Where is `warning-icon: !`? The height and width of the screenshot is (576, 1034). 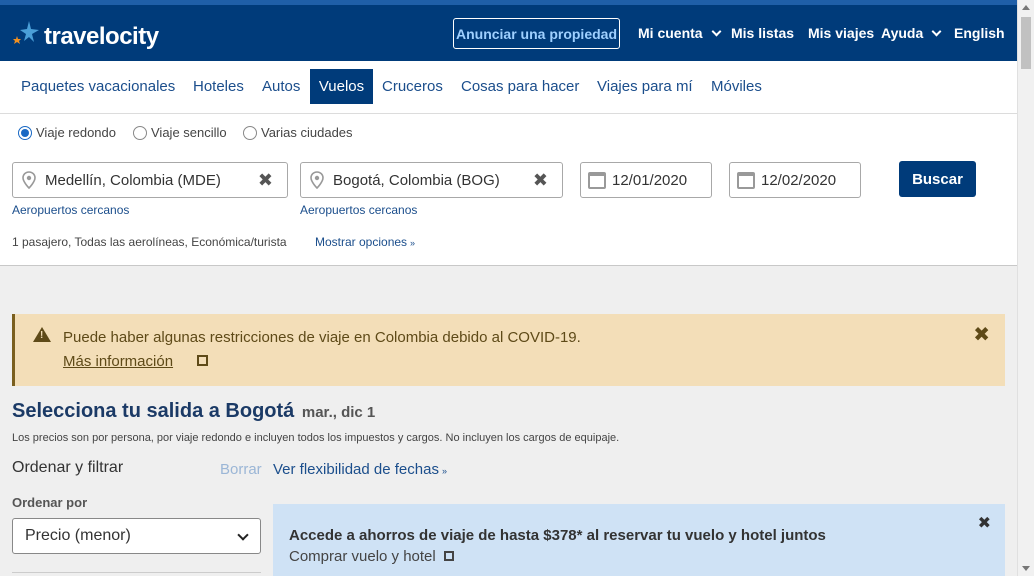 warning-icon: ! is located at coordinates (42, 334).